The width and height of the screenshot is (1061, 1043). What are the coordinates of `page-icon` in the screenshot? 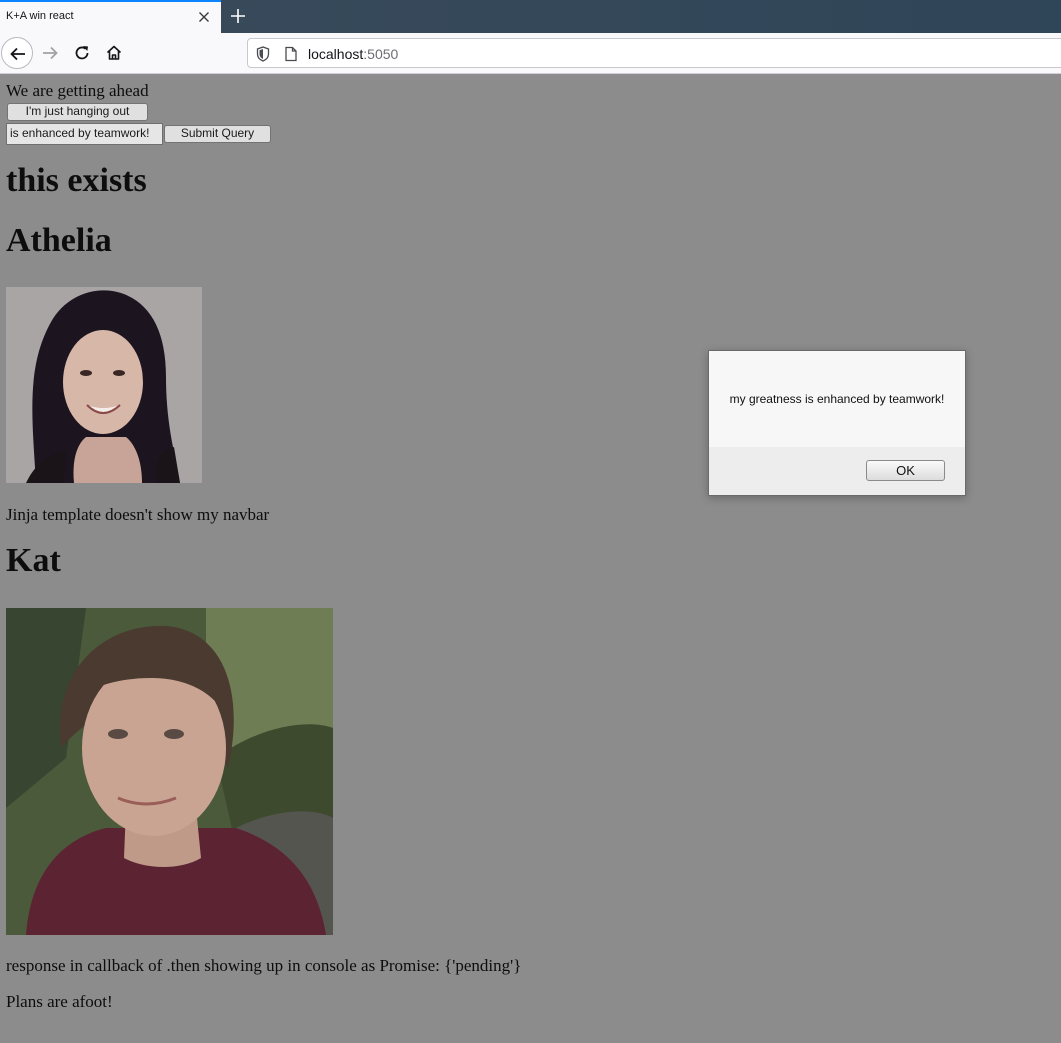 It's located at (291, 56).